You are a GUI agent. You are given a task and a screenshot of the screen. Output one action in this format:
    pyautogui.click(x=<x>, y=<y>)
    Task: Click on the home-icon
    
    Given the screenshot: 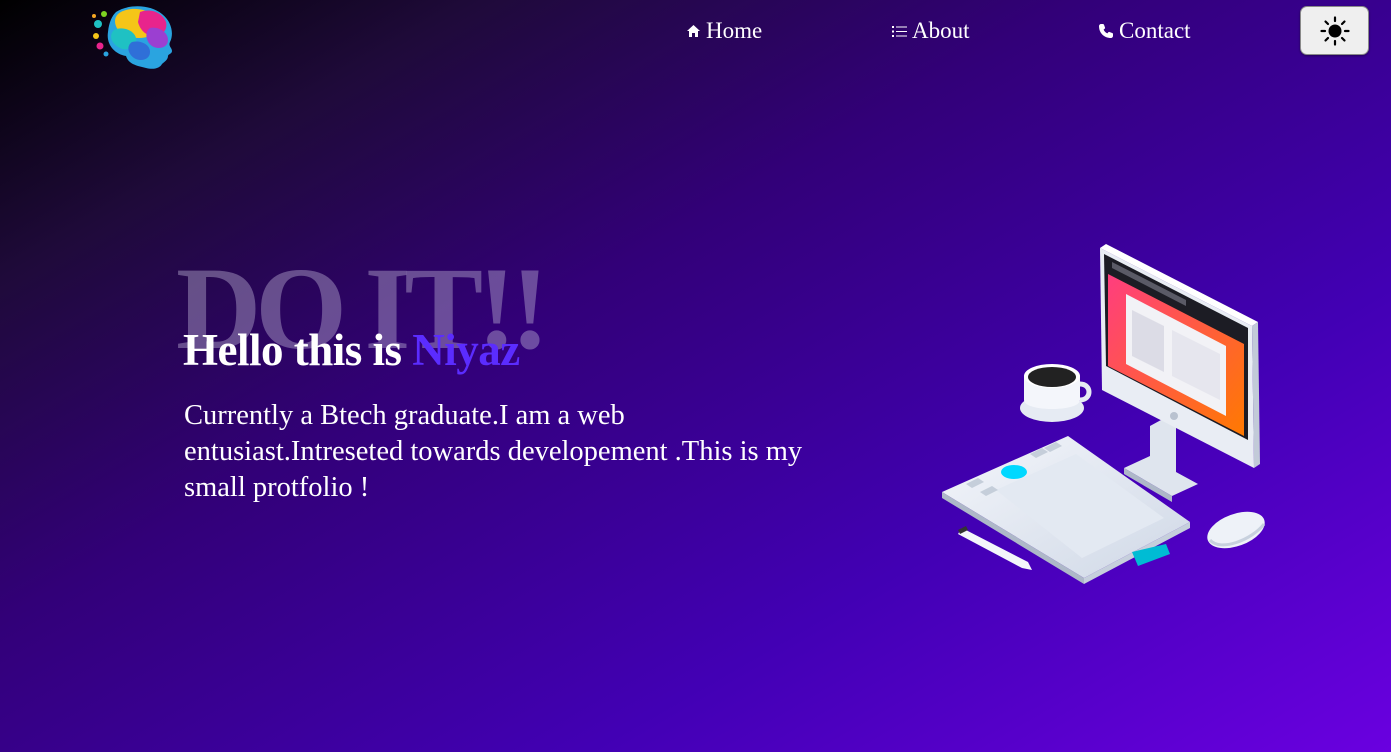 What is the action you would take?
    pyautogui.click(x=693, y=31)
    